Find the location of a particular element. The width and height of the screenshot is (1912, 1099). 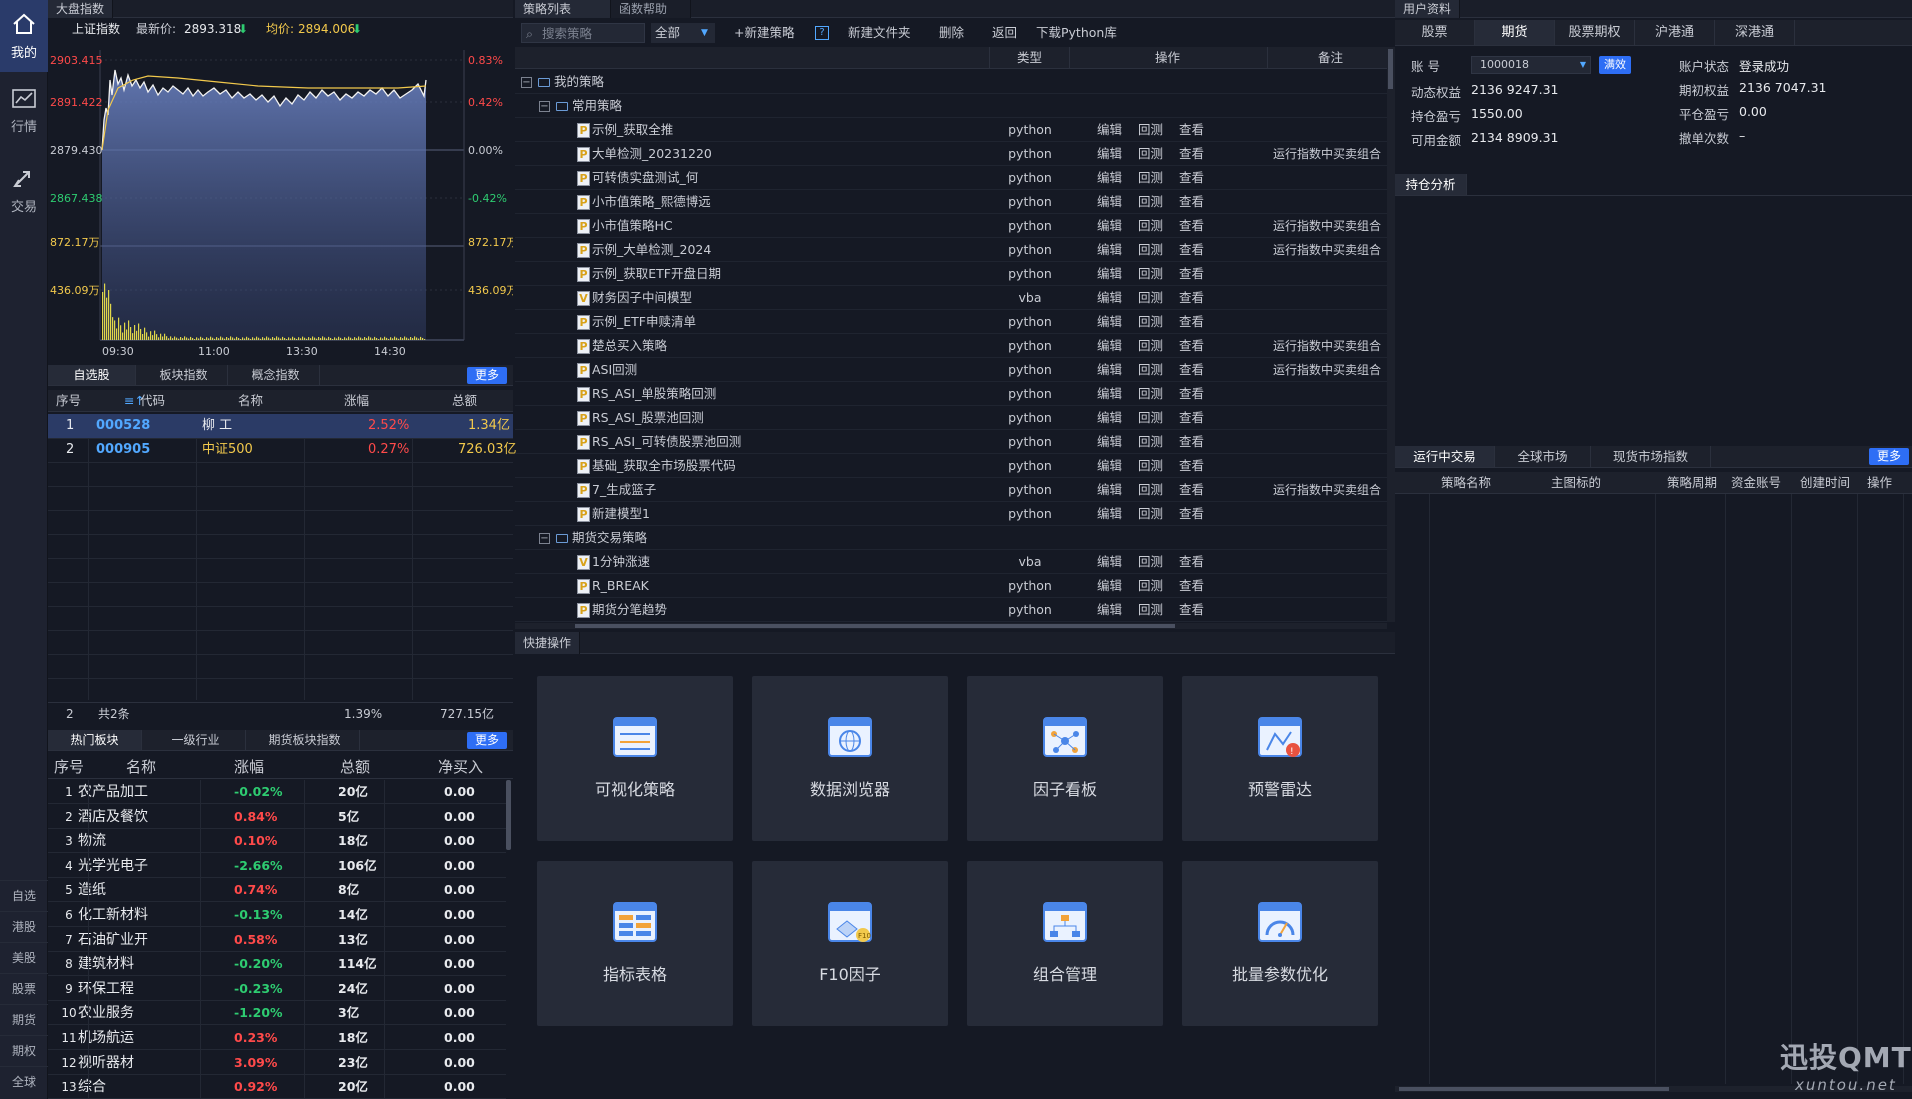

delete-button: 删除 is located at coordinates (951, 33).